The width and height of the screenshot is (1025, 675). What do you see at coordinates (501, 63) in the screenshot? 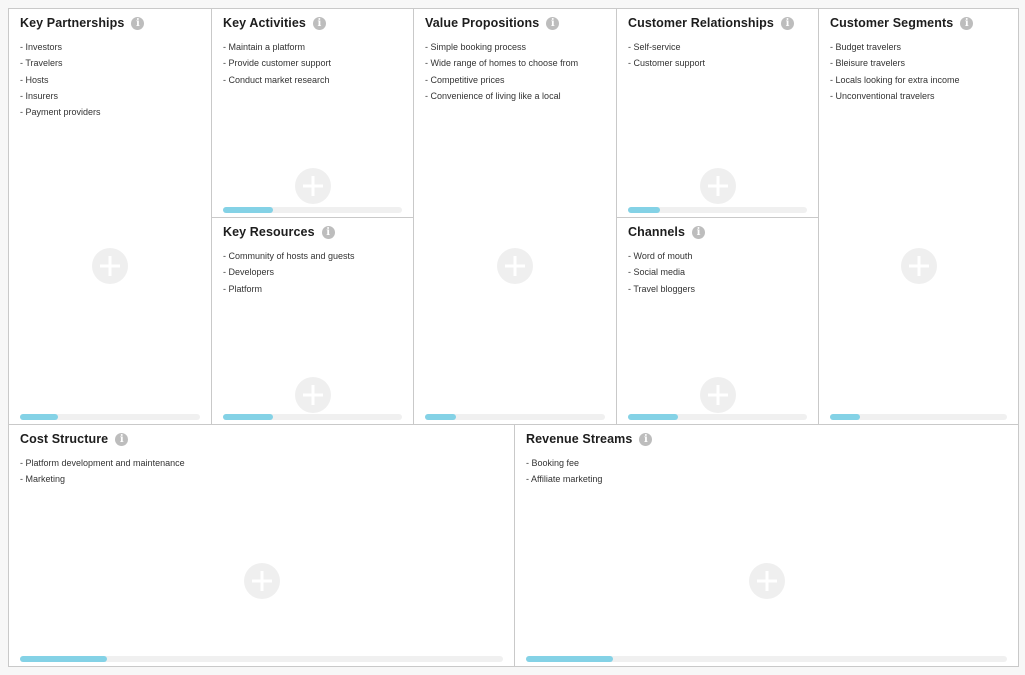
I see `list-item: - Wide range of homes to choose from` at bounding box center [501, 63].